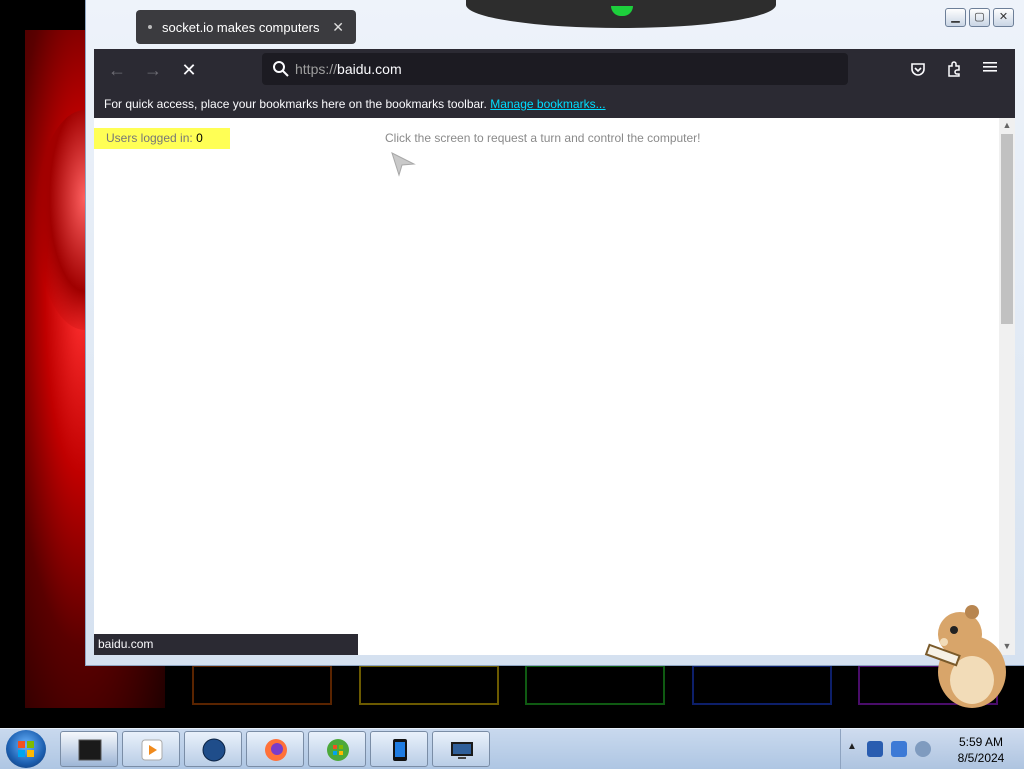  Describe the element at coordinates (1007, 229) in the screenshot. I see `scrollbar-thumb` at that location.